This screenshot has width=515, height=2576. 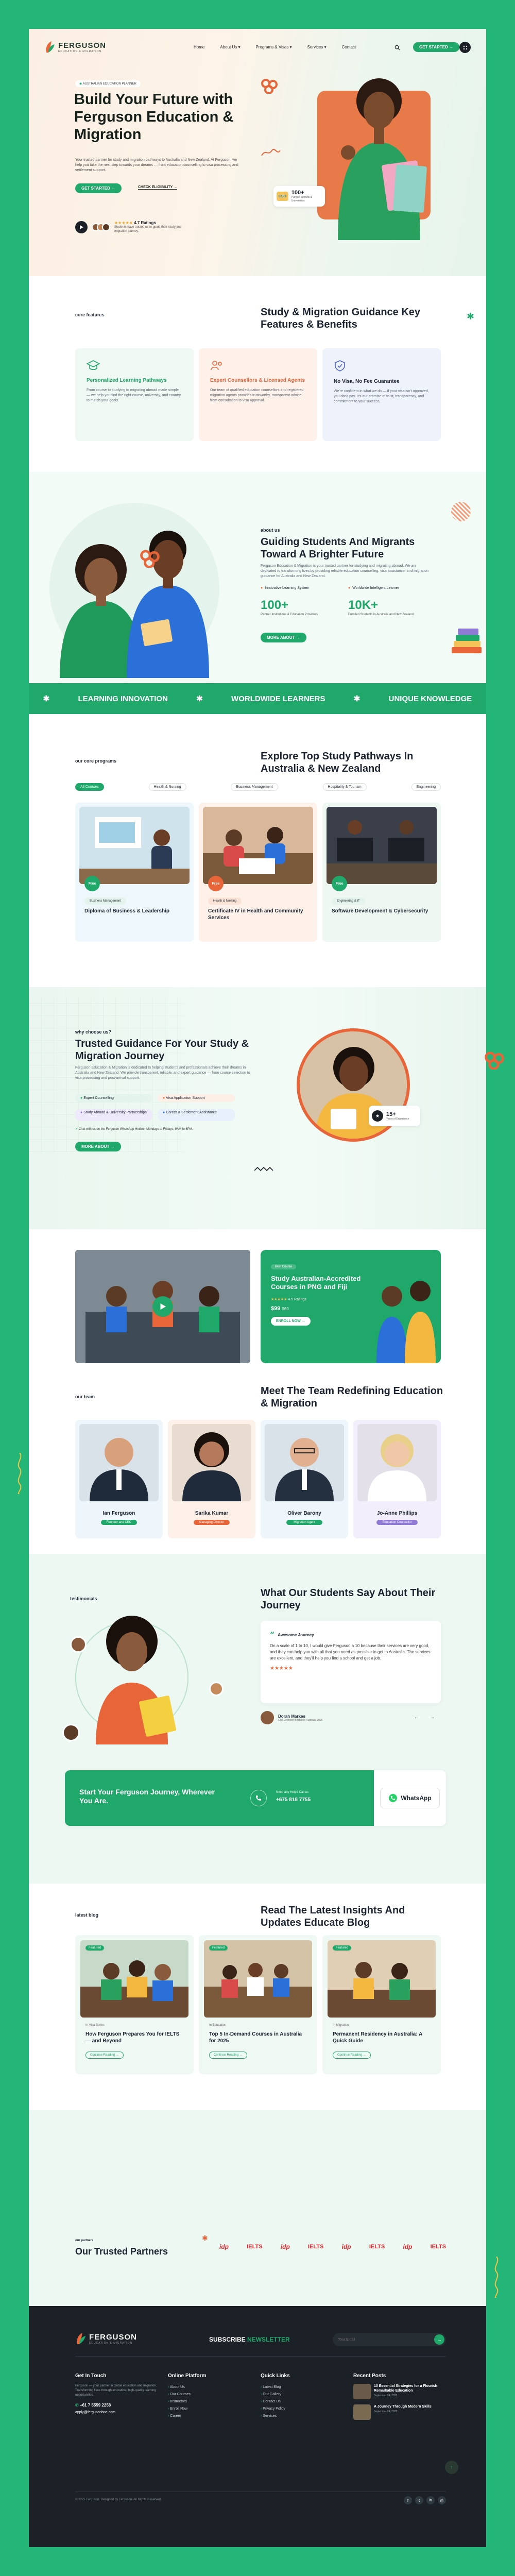 I want to click on filter-chip: Health & Nursing, so click(x=167, y=787).